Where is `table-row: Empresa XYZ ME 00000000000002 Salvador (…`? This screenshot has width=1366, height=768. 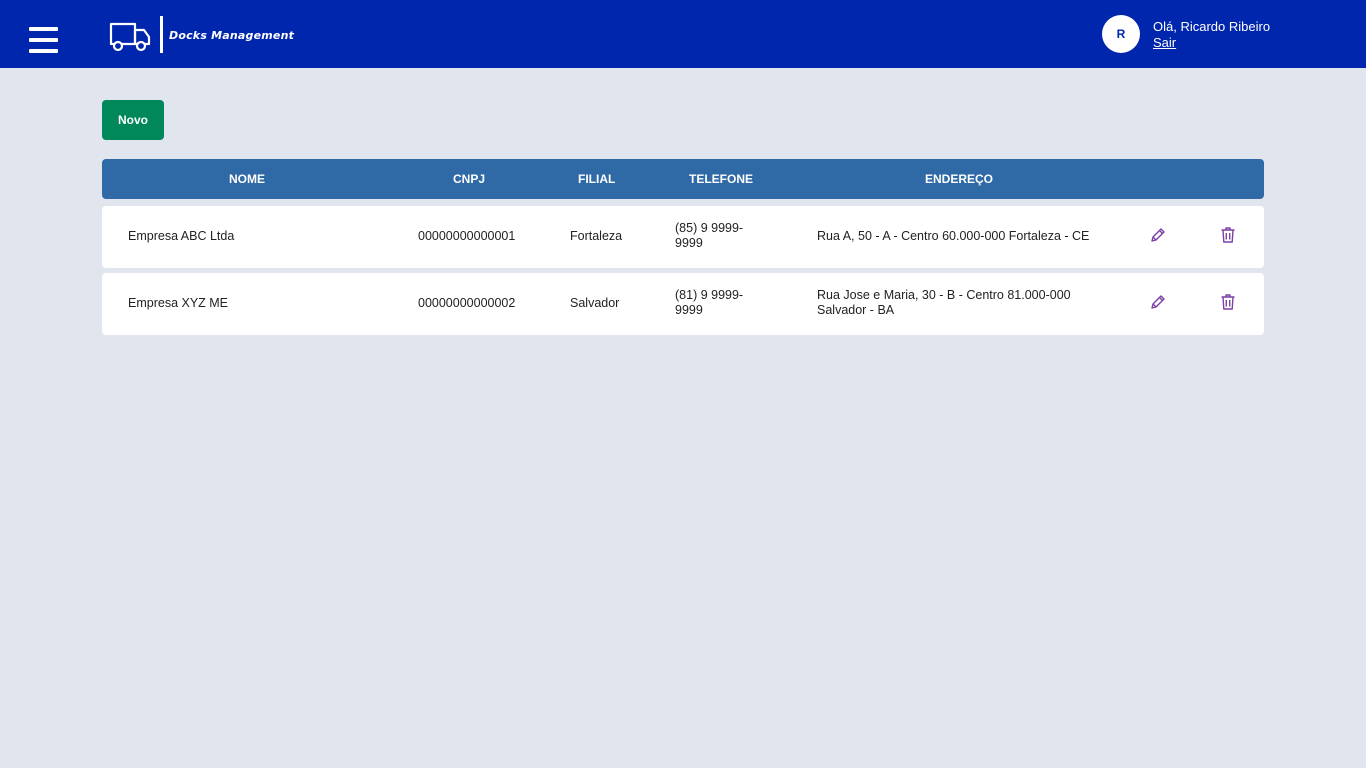
table-row: Empresa XYZ ME 00000000000002 Salvador (… is located at coordinates (683, 304).